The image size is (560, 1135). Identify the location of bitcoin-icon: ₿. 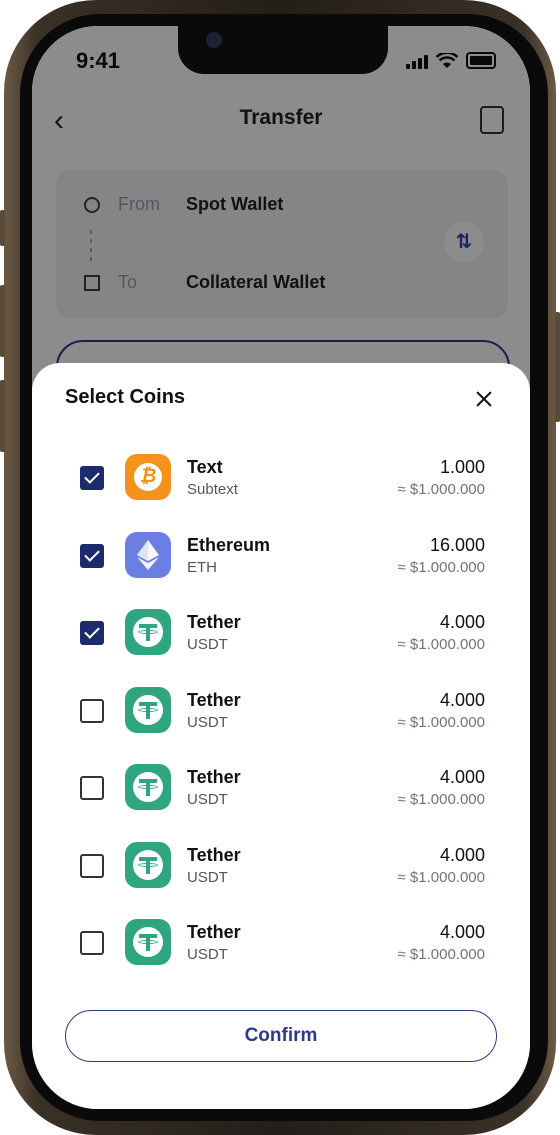
(148, 477).